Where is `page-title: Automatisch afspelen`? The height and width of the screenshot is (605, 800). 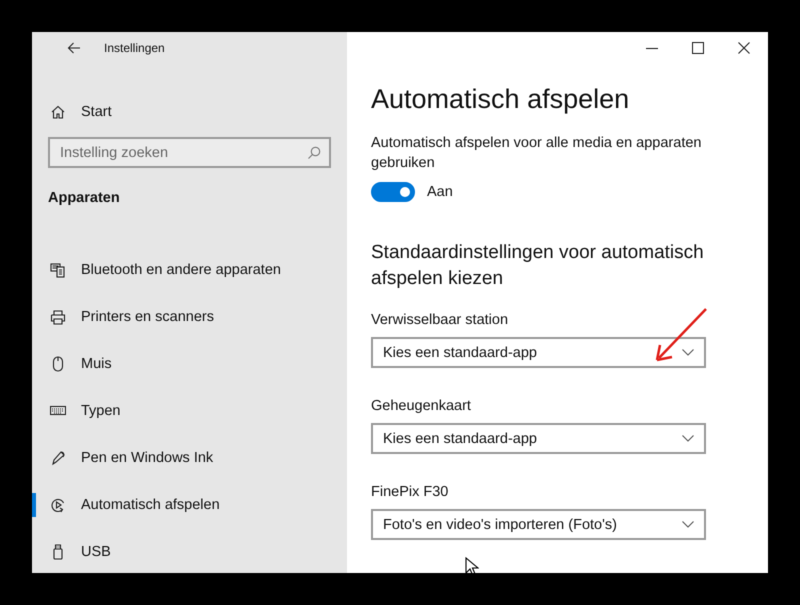
page-title: Automatisch afspelen is located at coordinates (500, 99).